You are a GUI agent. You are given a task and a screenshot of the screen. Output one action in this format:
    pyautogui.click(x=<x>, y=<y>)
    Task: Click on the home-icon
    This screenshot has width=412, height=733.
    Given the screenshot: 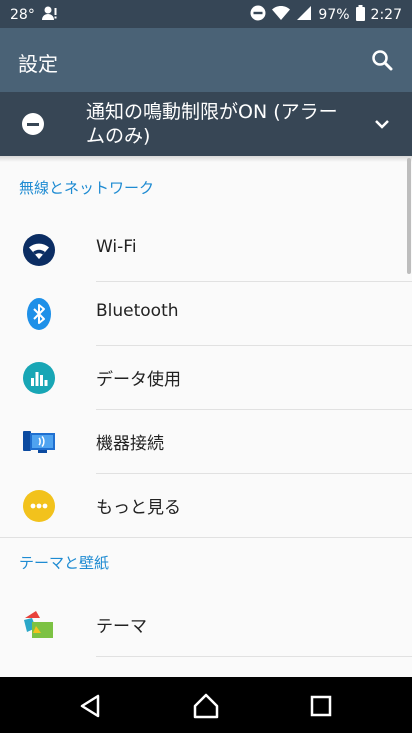 What is the action you would take?
    pyautogui.click(x=206, y=706)
    